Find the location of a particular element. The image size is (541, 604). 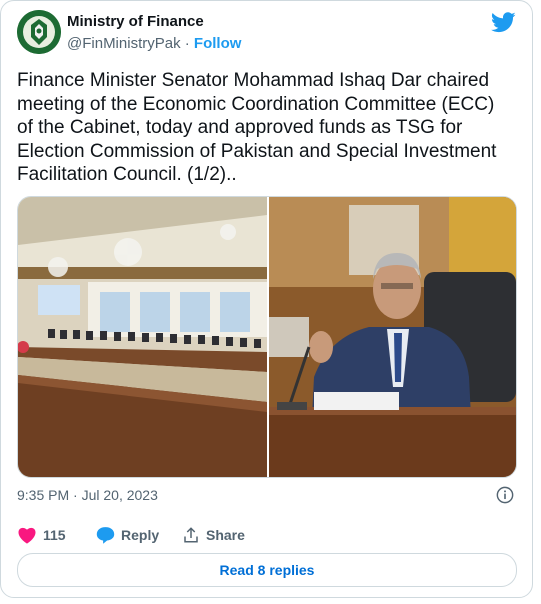

heart-icon is located at coordinates (27, 535).